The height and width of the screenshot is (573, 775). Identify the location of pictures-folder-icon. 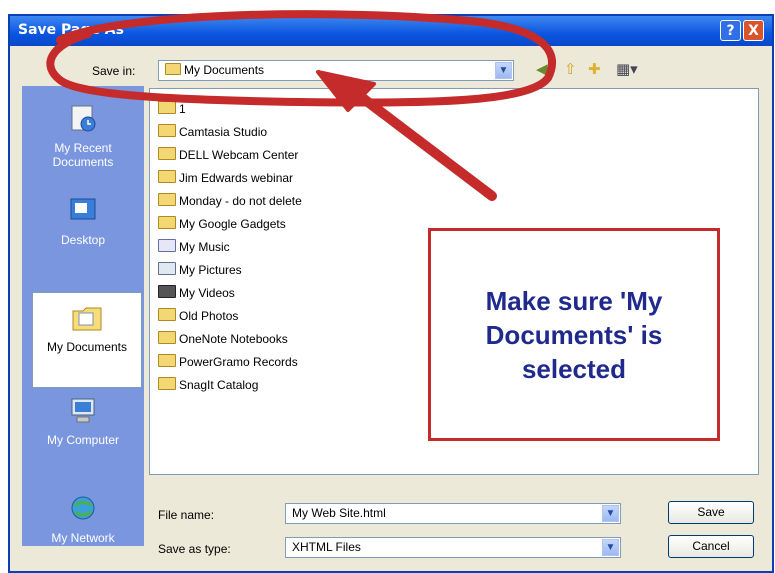
(167, 268).